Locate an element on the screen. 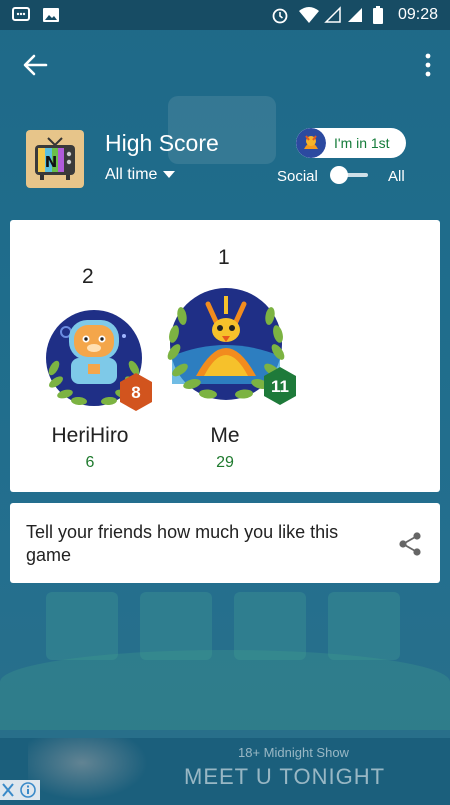  share-icon is located at coordinates (410, 544).